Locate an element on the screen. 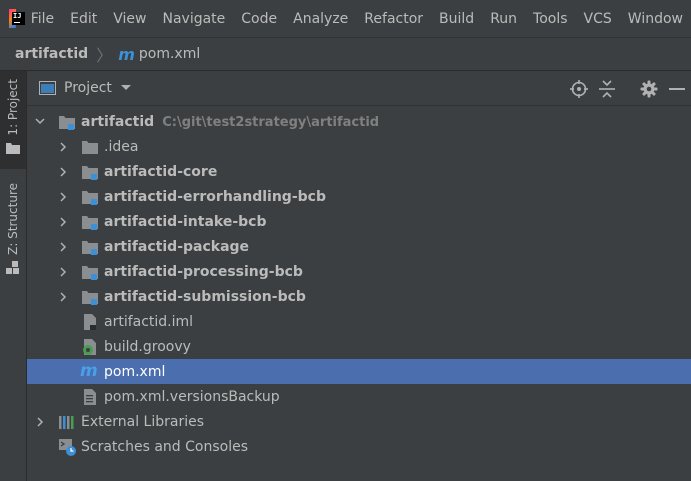 Image resolution: width=691 pixels, height=481 pixels. menu-edit: Edit is located at coordinates (83, 19).